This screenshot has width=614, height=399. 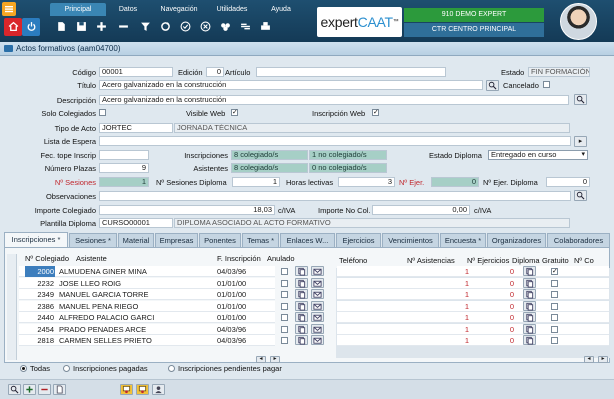 What do you see at coordinates (134, 340) in the screenshot?
I see `asistente-cell: CARMEN SELLES PRIETO` at bounding box center [134, 340].